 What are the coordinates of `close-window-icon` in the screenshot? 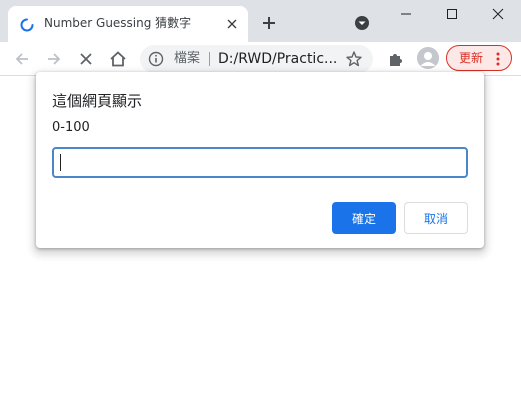 It's located at (498, 14).